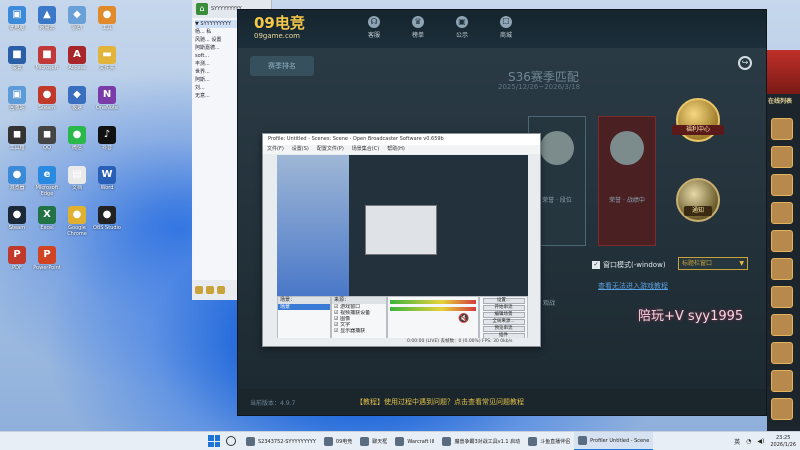 The width and height of the screenshot is (800, 450). What do you see at coordinates (698, 120) in the screenshot?
I see `welfare-center-icon` at bounding box center [698, 120].